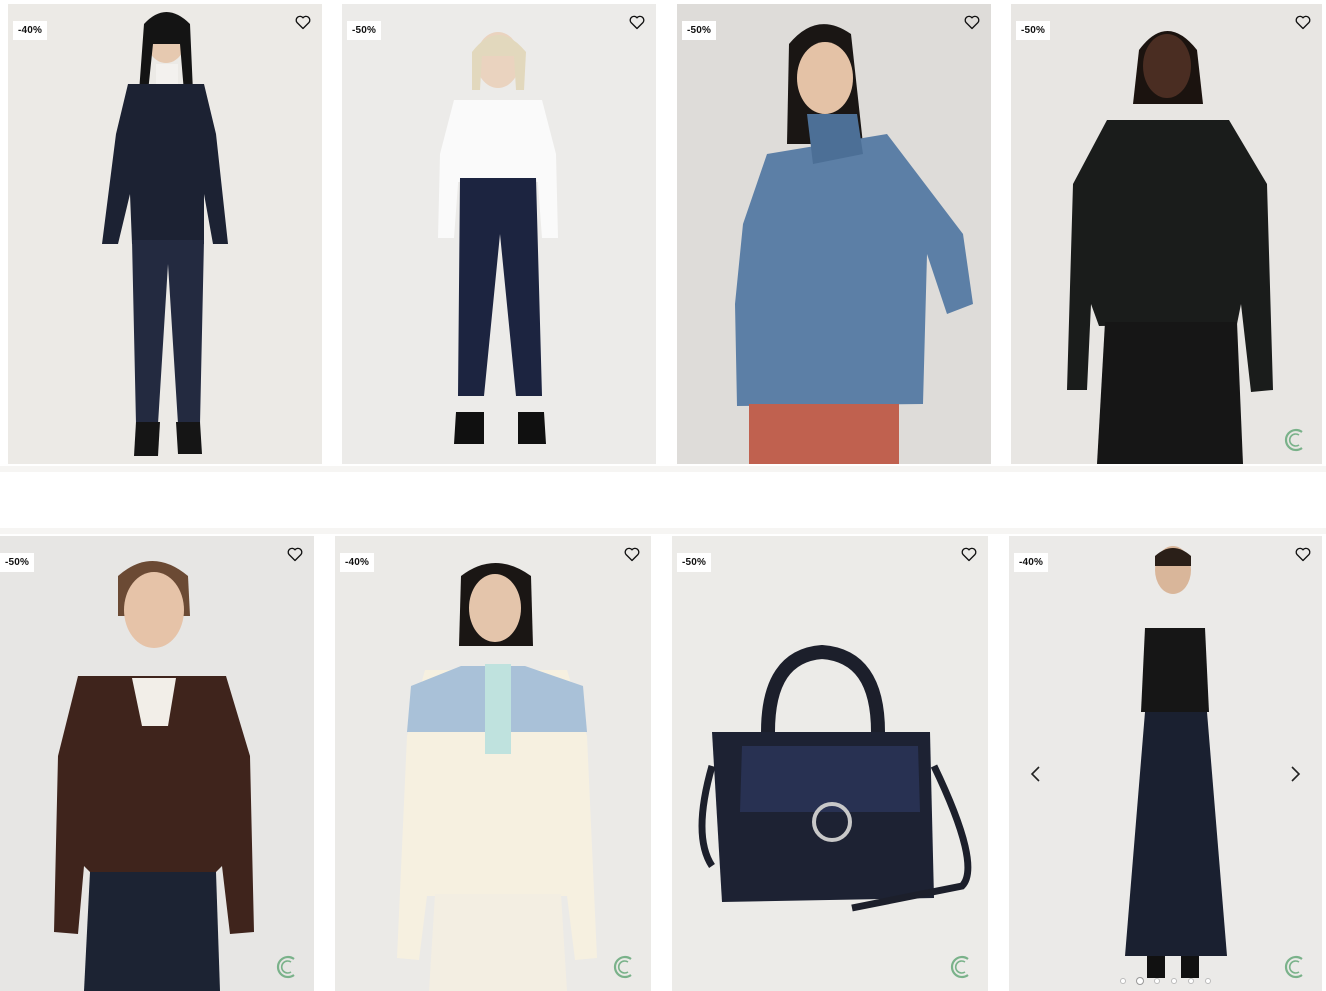  Describe the element at coordinates (1036, 774) in the screenshot. I see `chevron-left-icon` at that location.